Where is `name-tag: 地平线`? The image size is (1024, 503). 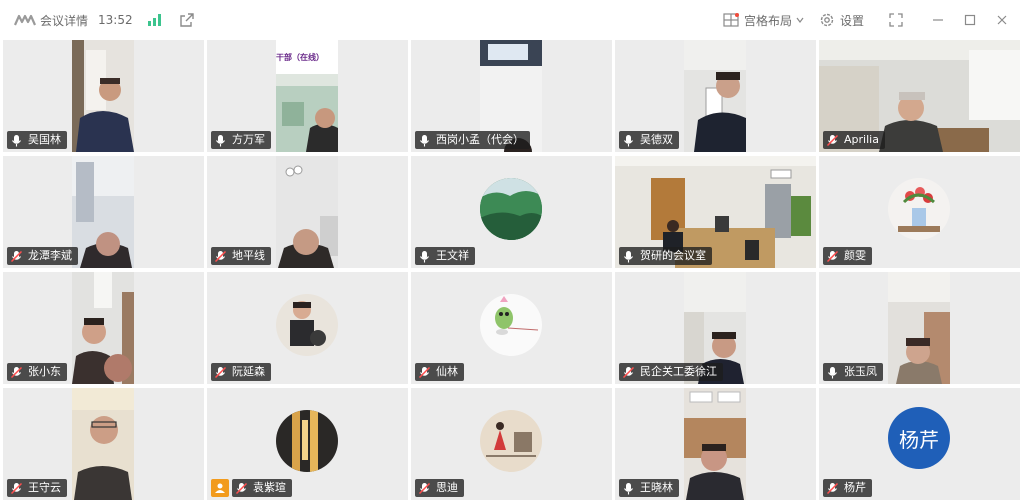 name-tag: 地平线 is located at coordinates (241, 256).